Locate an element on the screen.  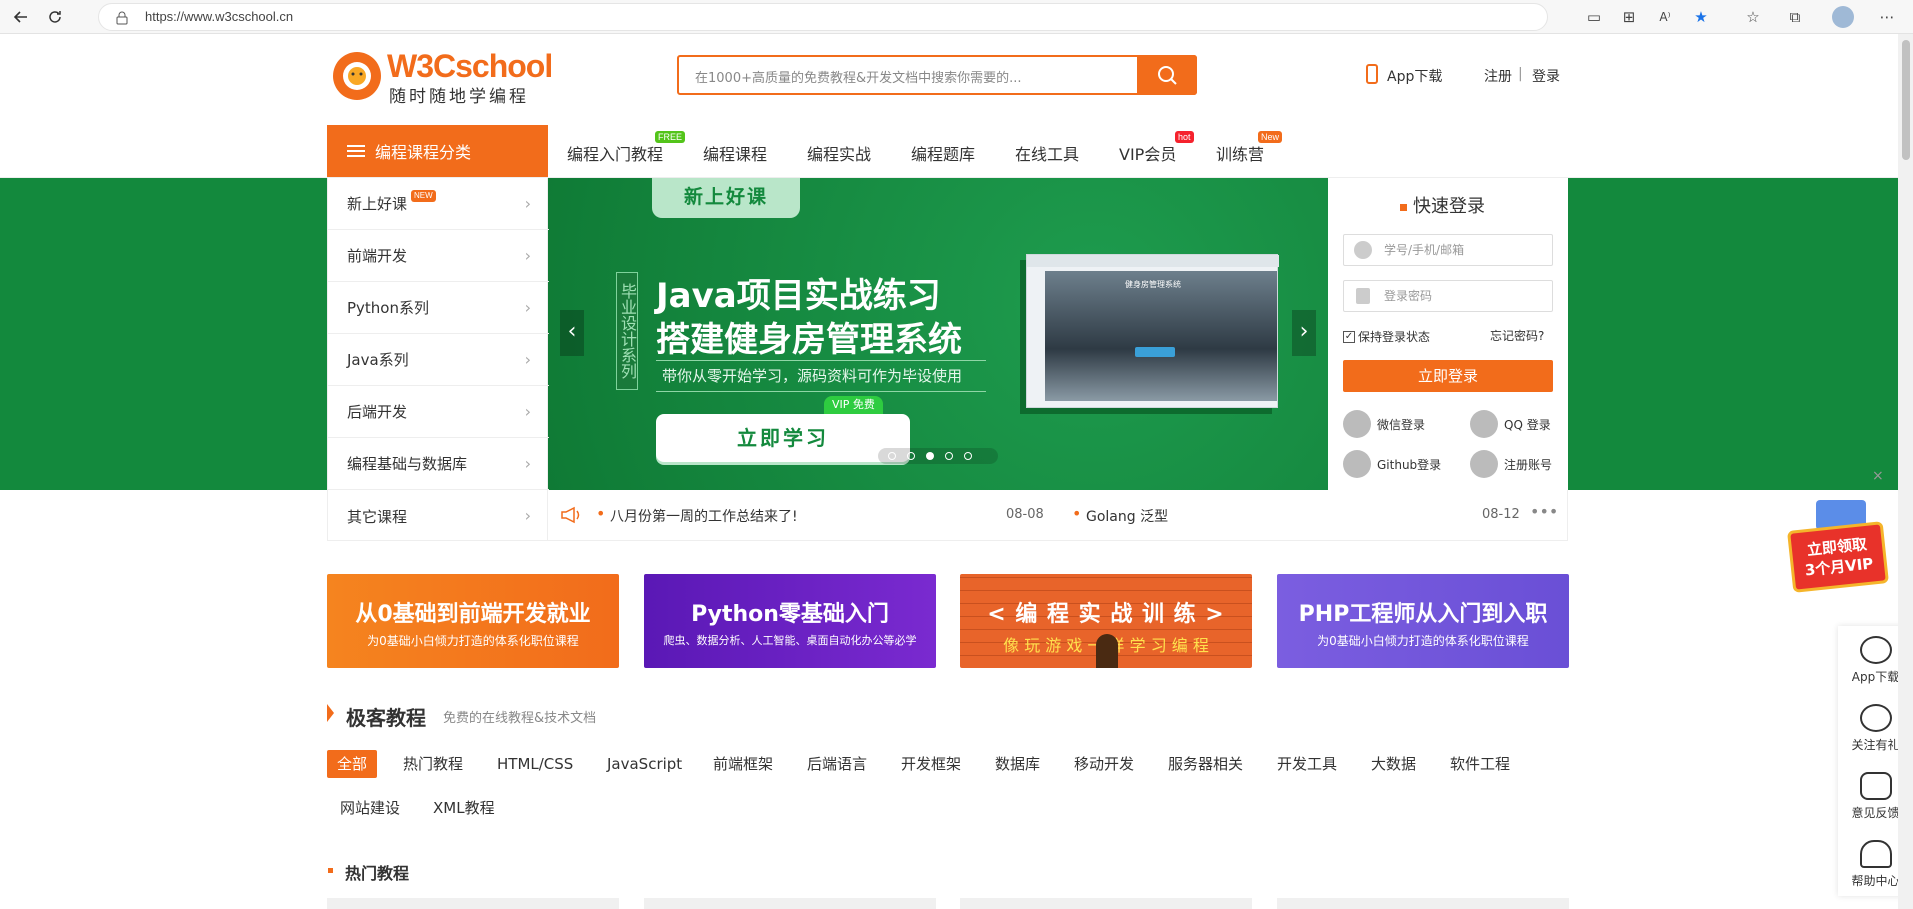
promo-frontend: 从0基础到前端开发就业 为0基础小白倾力打造的体系化职位课程 is located at coordinates (473, 621).